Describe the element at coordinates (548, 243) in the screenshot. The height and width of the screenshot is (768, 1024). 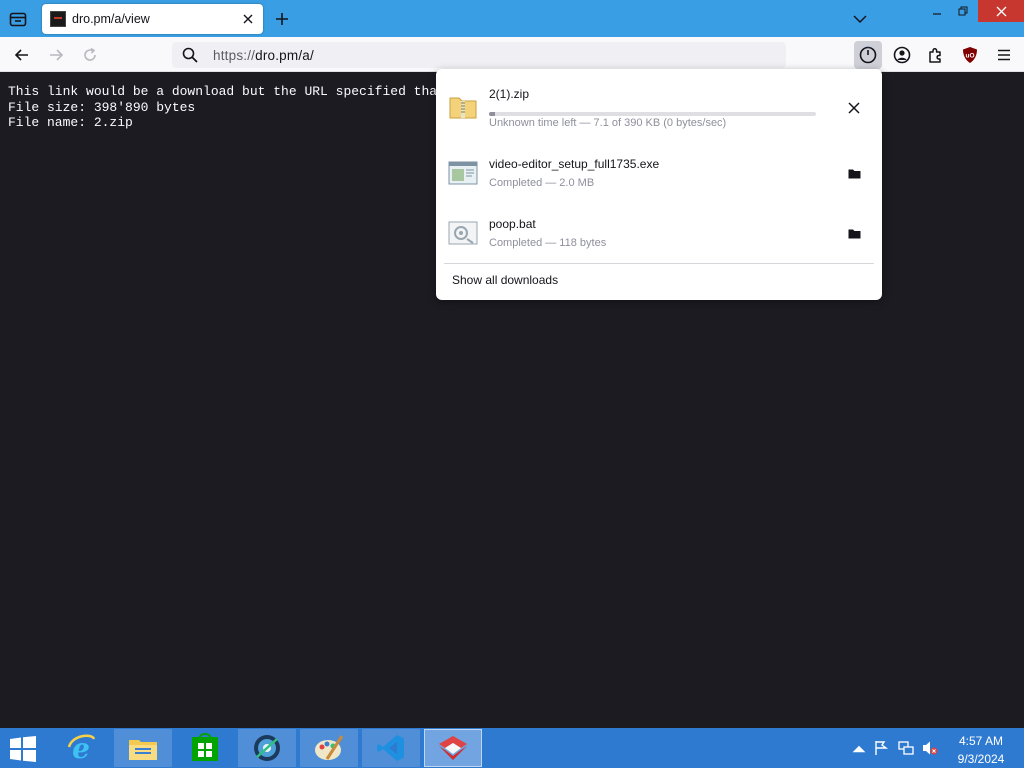
I see `download-status: Completed — 118 bytes` at that location.